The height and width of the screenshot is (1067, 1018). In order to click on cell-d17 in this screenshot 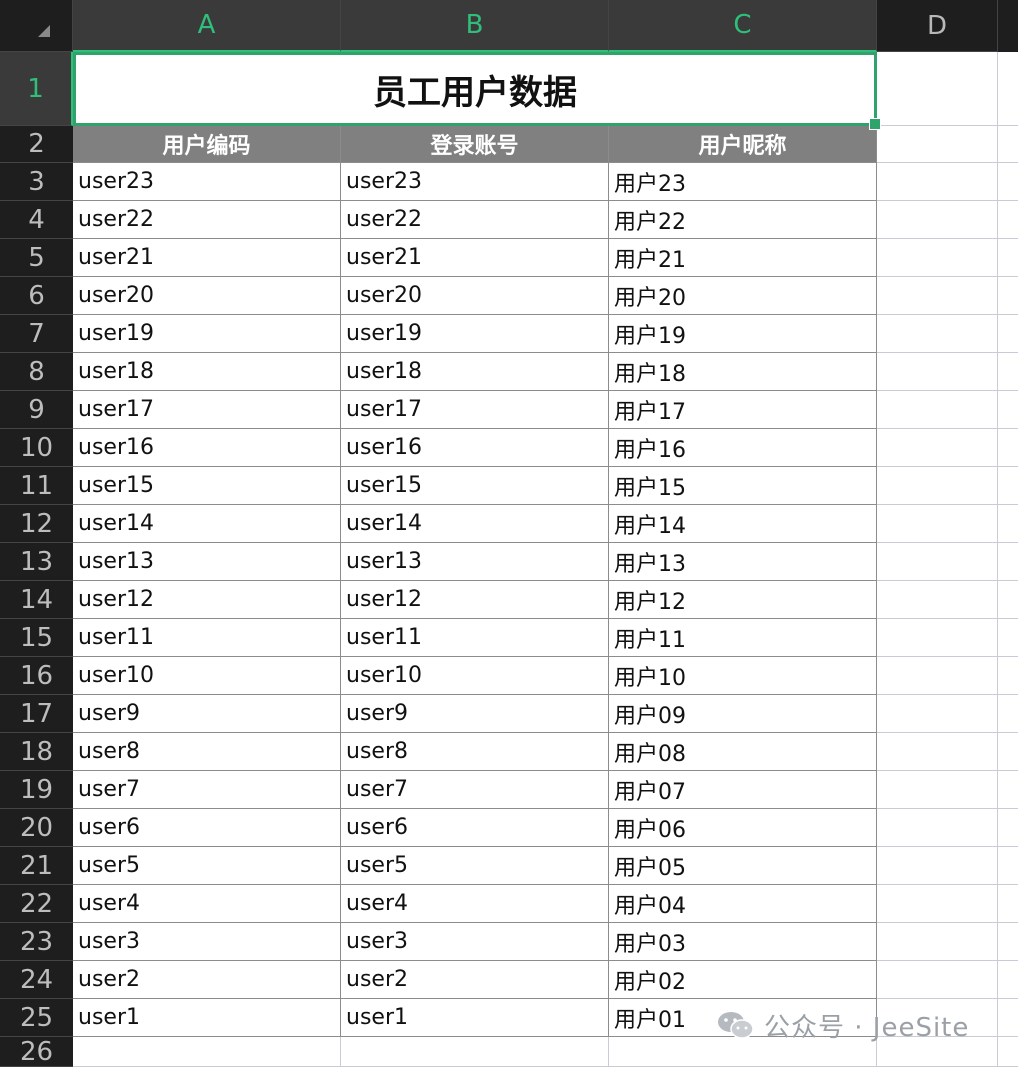, I will do `click(937, 714)`.